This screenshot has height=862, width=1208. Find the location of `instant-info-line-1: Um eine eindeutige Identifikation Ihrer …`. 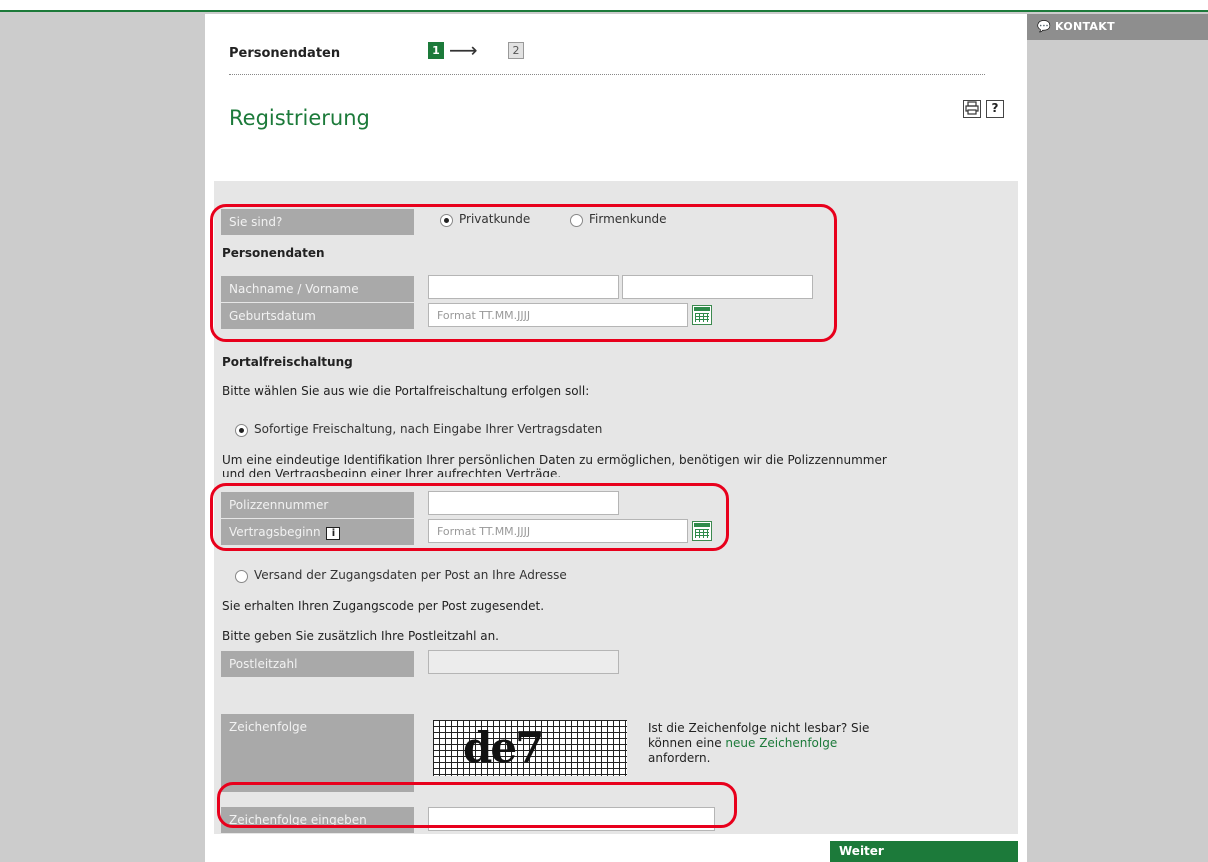

instant-info-line-1: Um eine eindeutige Identifikation Ihrer … is located at coordinates (554, 460).